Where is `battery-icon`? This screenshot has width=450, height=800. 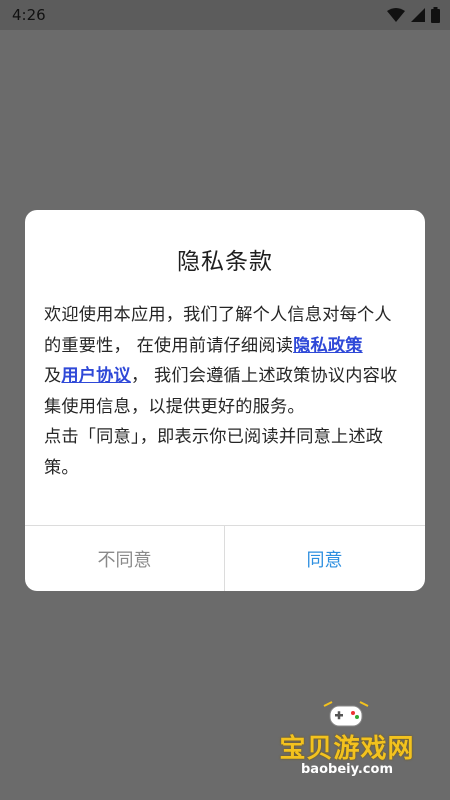 battery-icon is located at coordinates (435, 15).